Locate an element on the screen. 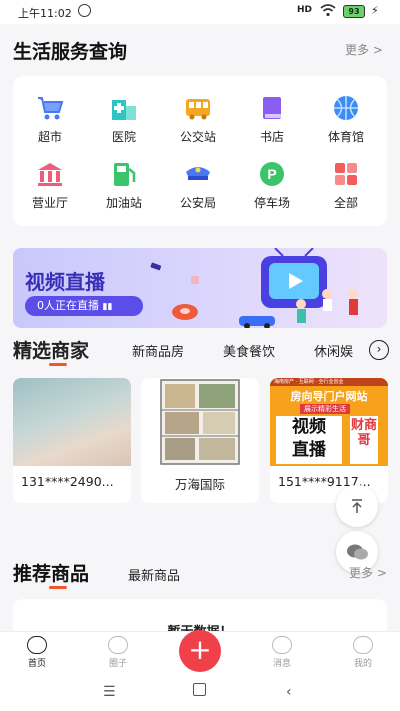  service-label: 体育馆 is located at coordinates (345, 137).